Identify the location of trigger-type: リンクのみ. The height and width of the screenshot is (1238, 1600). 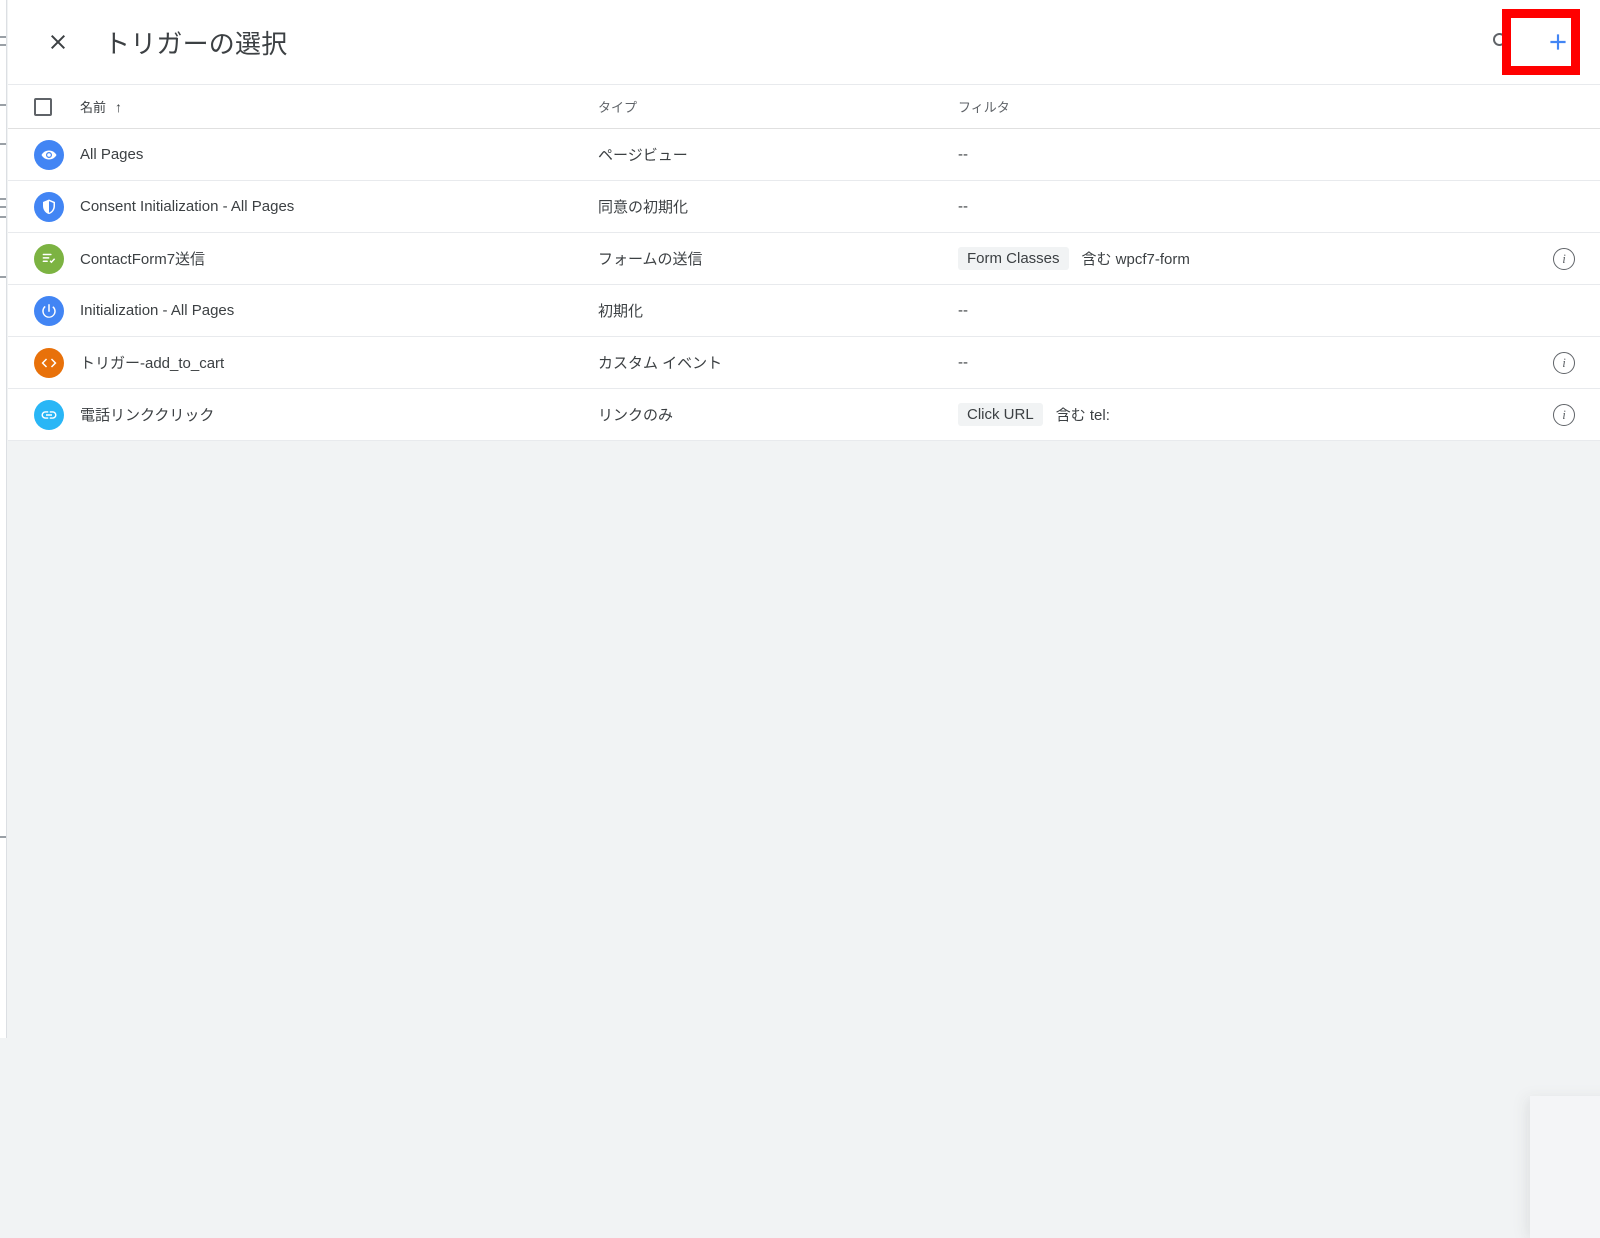
(636, 415).